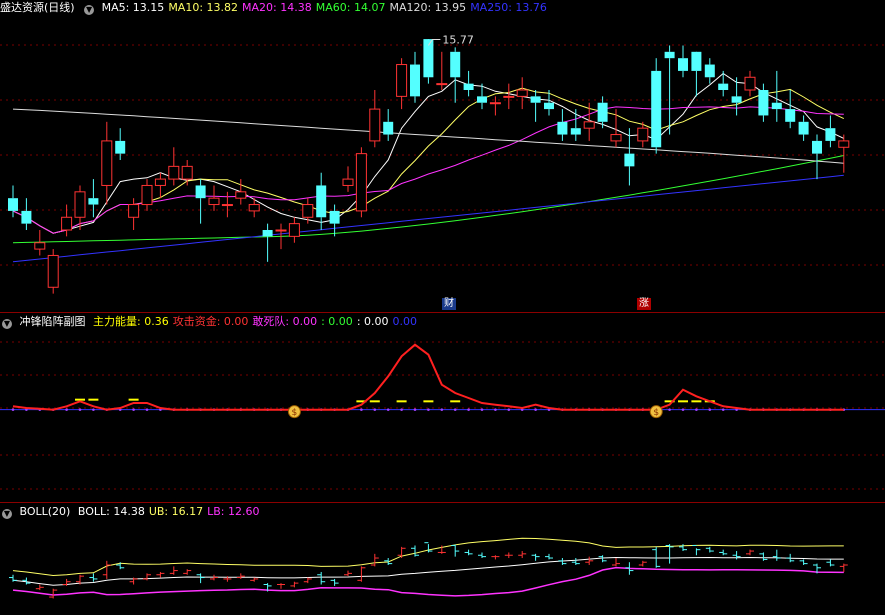  I want to click on boll-legend-item-1: UB: 16.17, so click(176, 511).